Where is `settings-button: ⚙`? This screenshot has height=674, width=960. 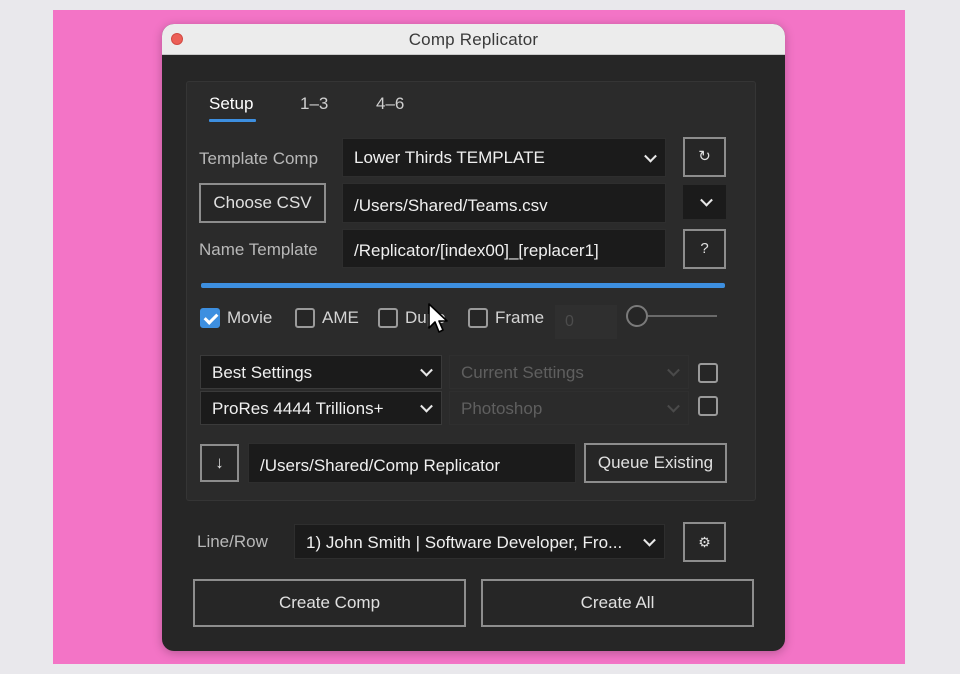 settings-button: ⚙ is located at coordinates (704, 542).